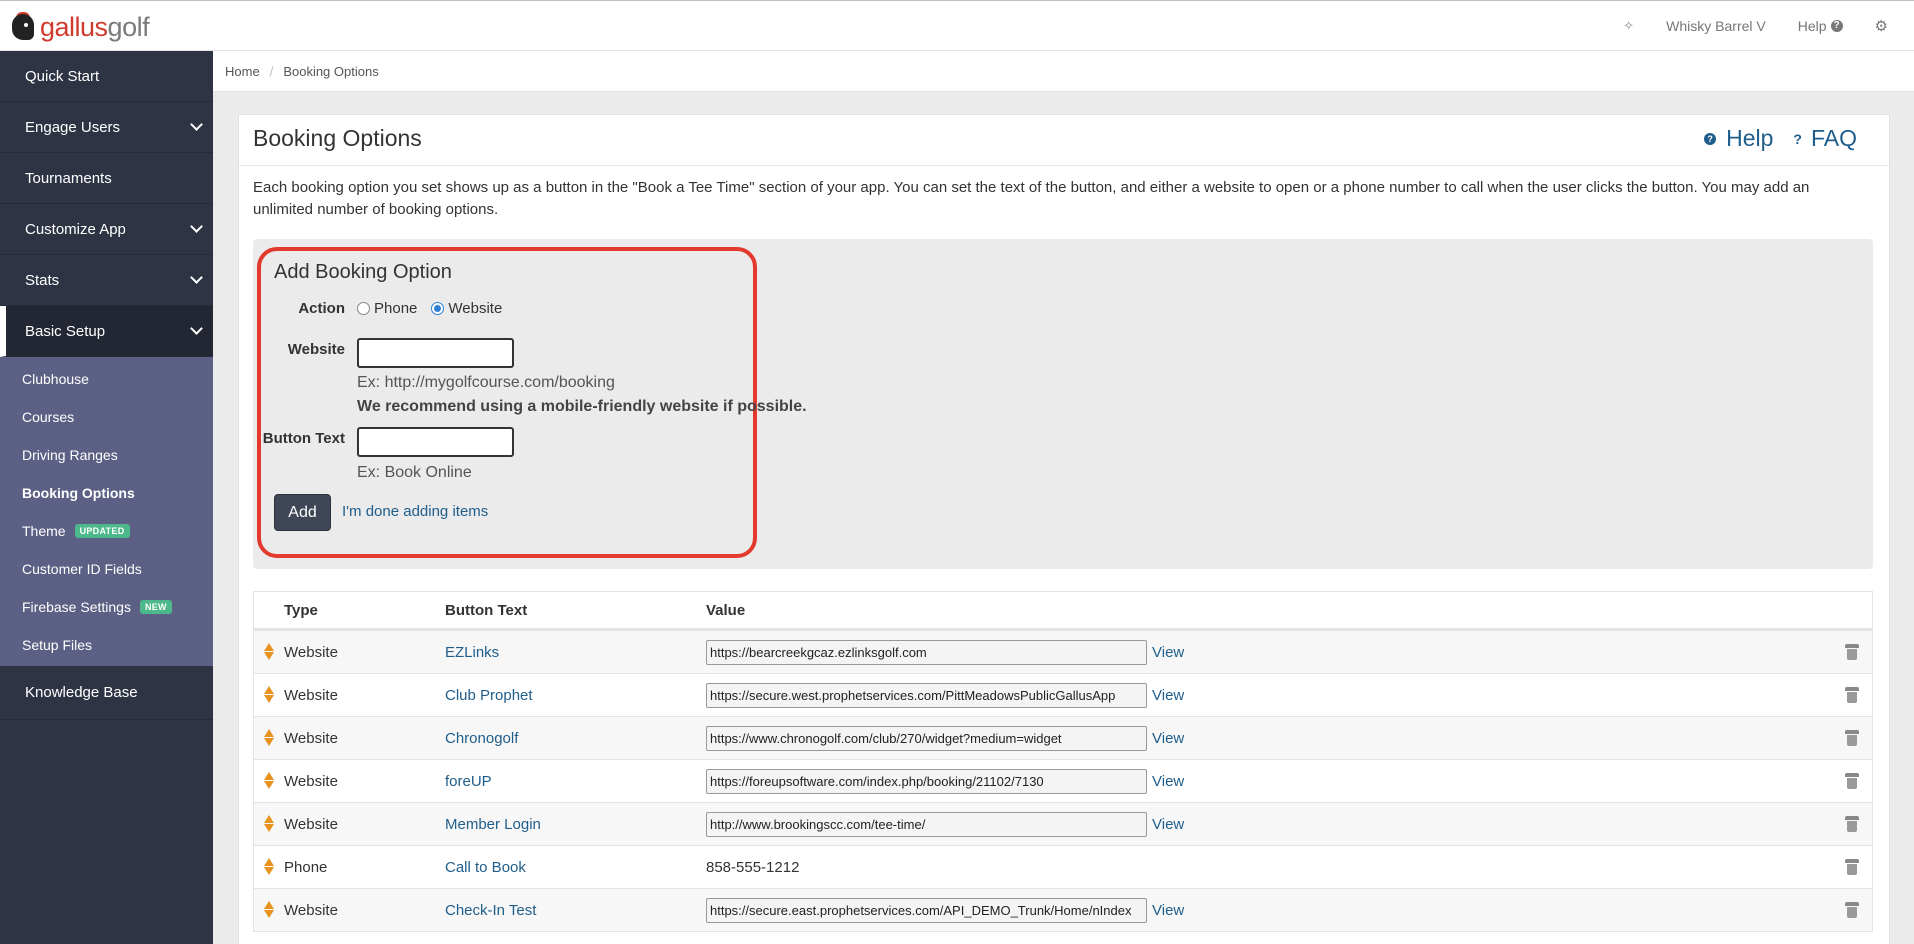  I want to click on row-button-text-link: EZLinks, so click(575, 652).